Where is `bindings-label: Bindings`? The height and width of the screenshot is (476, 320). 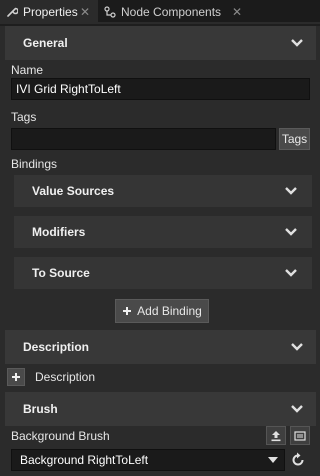 bindings-label: Bindings is located at coordinates (34, 164).